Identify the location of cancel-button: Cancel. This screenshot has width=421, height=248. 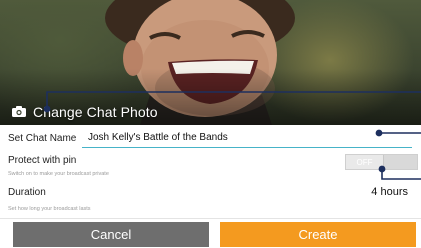
(111, 234).